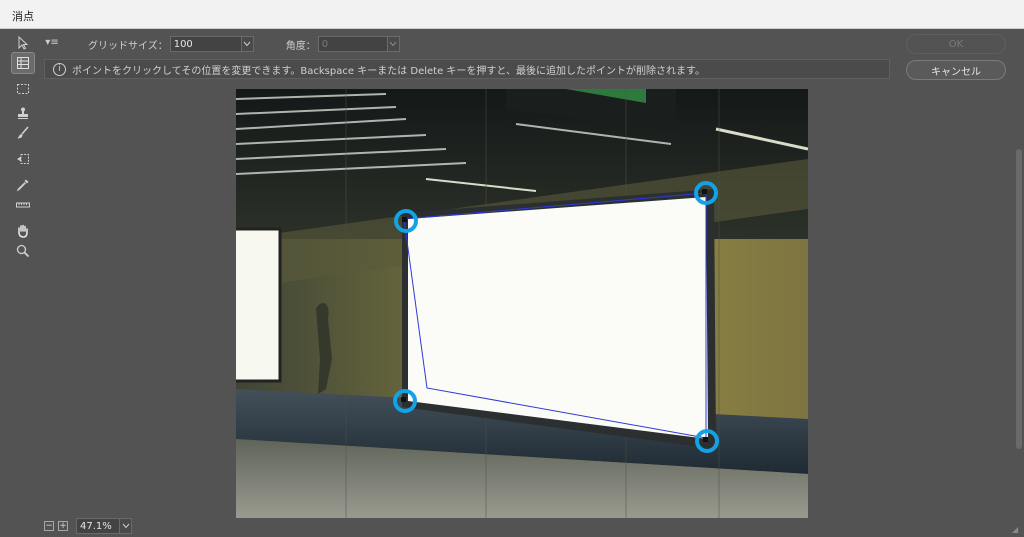 This screenshot has width=1024, height=537. I want to click on zoom-in-button: +, so click(63, 526).